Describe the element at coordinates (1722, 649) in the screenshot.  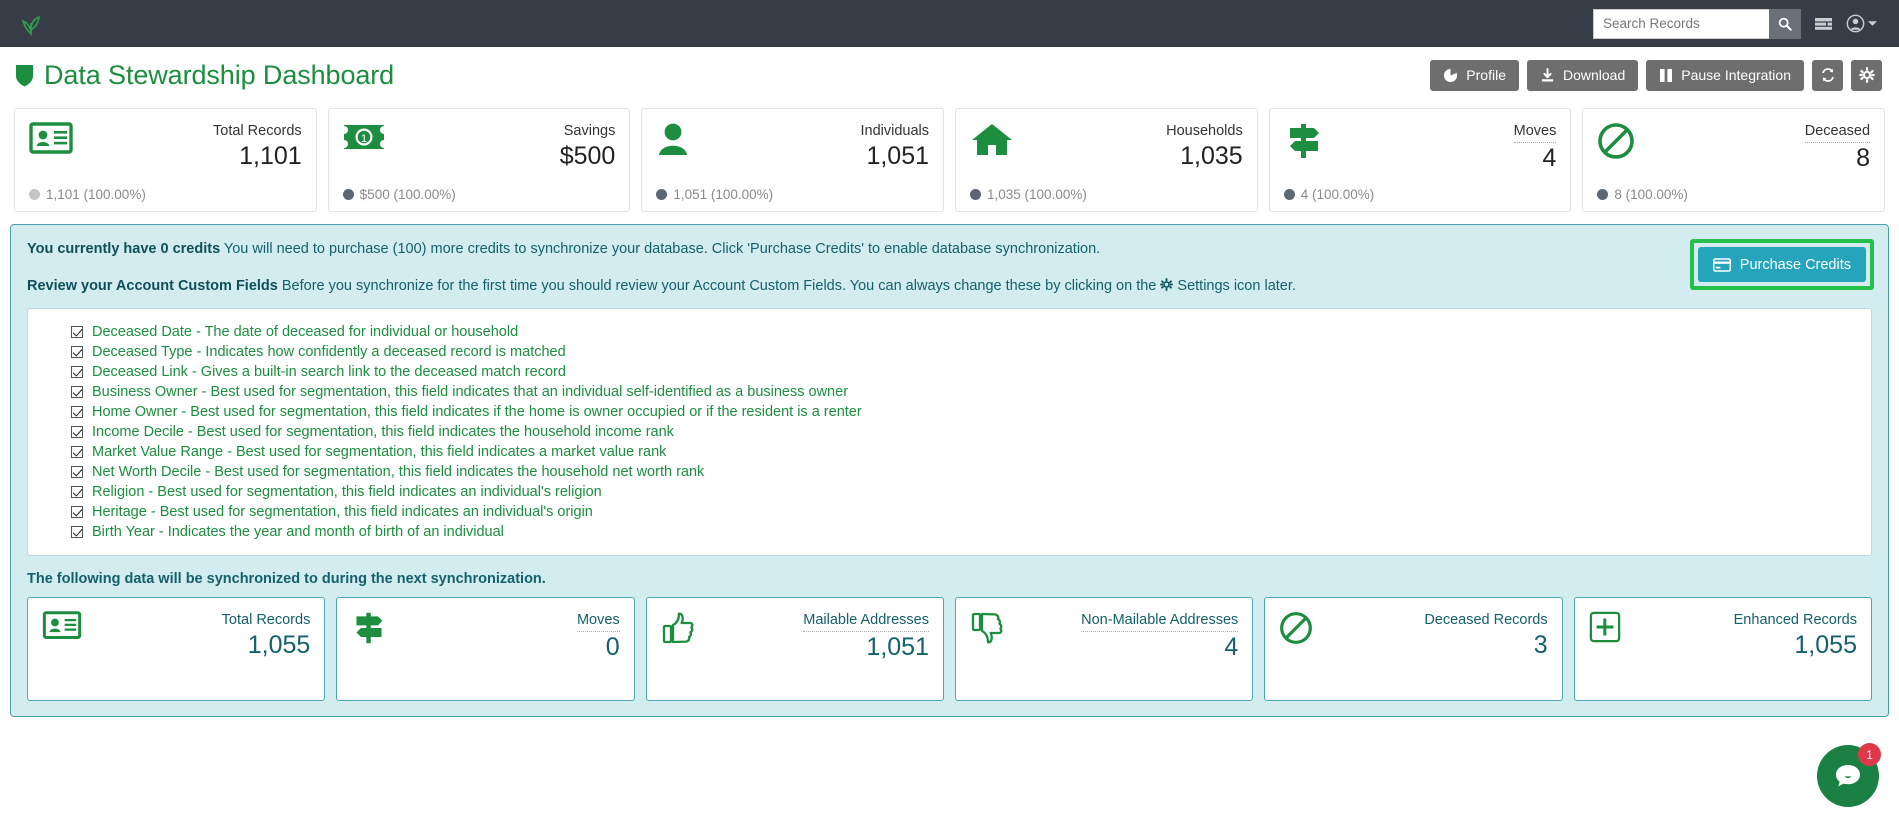
I see `sync-card-enhanced-records: Enhanced Records 1,055` at that location.